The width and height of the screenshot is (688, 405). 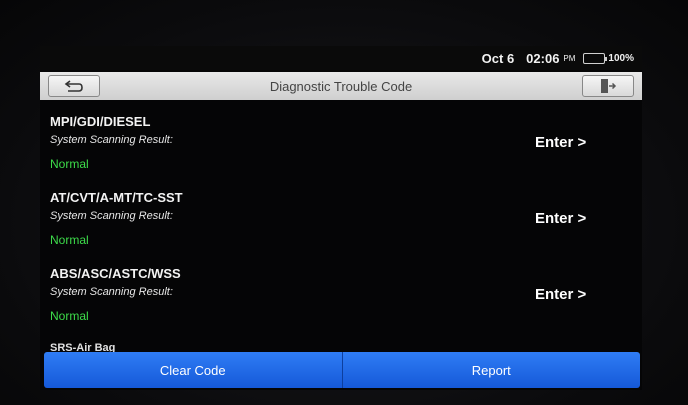 What do you see at coordinates (498, 58) in the screenshot?
I see `status-date: Oct 6` at bounding box center [498, 58].